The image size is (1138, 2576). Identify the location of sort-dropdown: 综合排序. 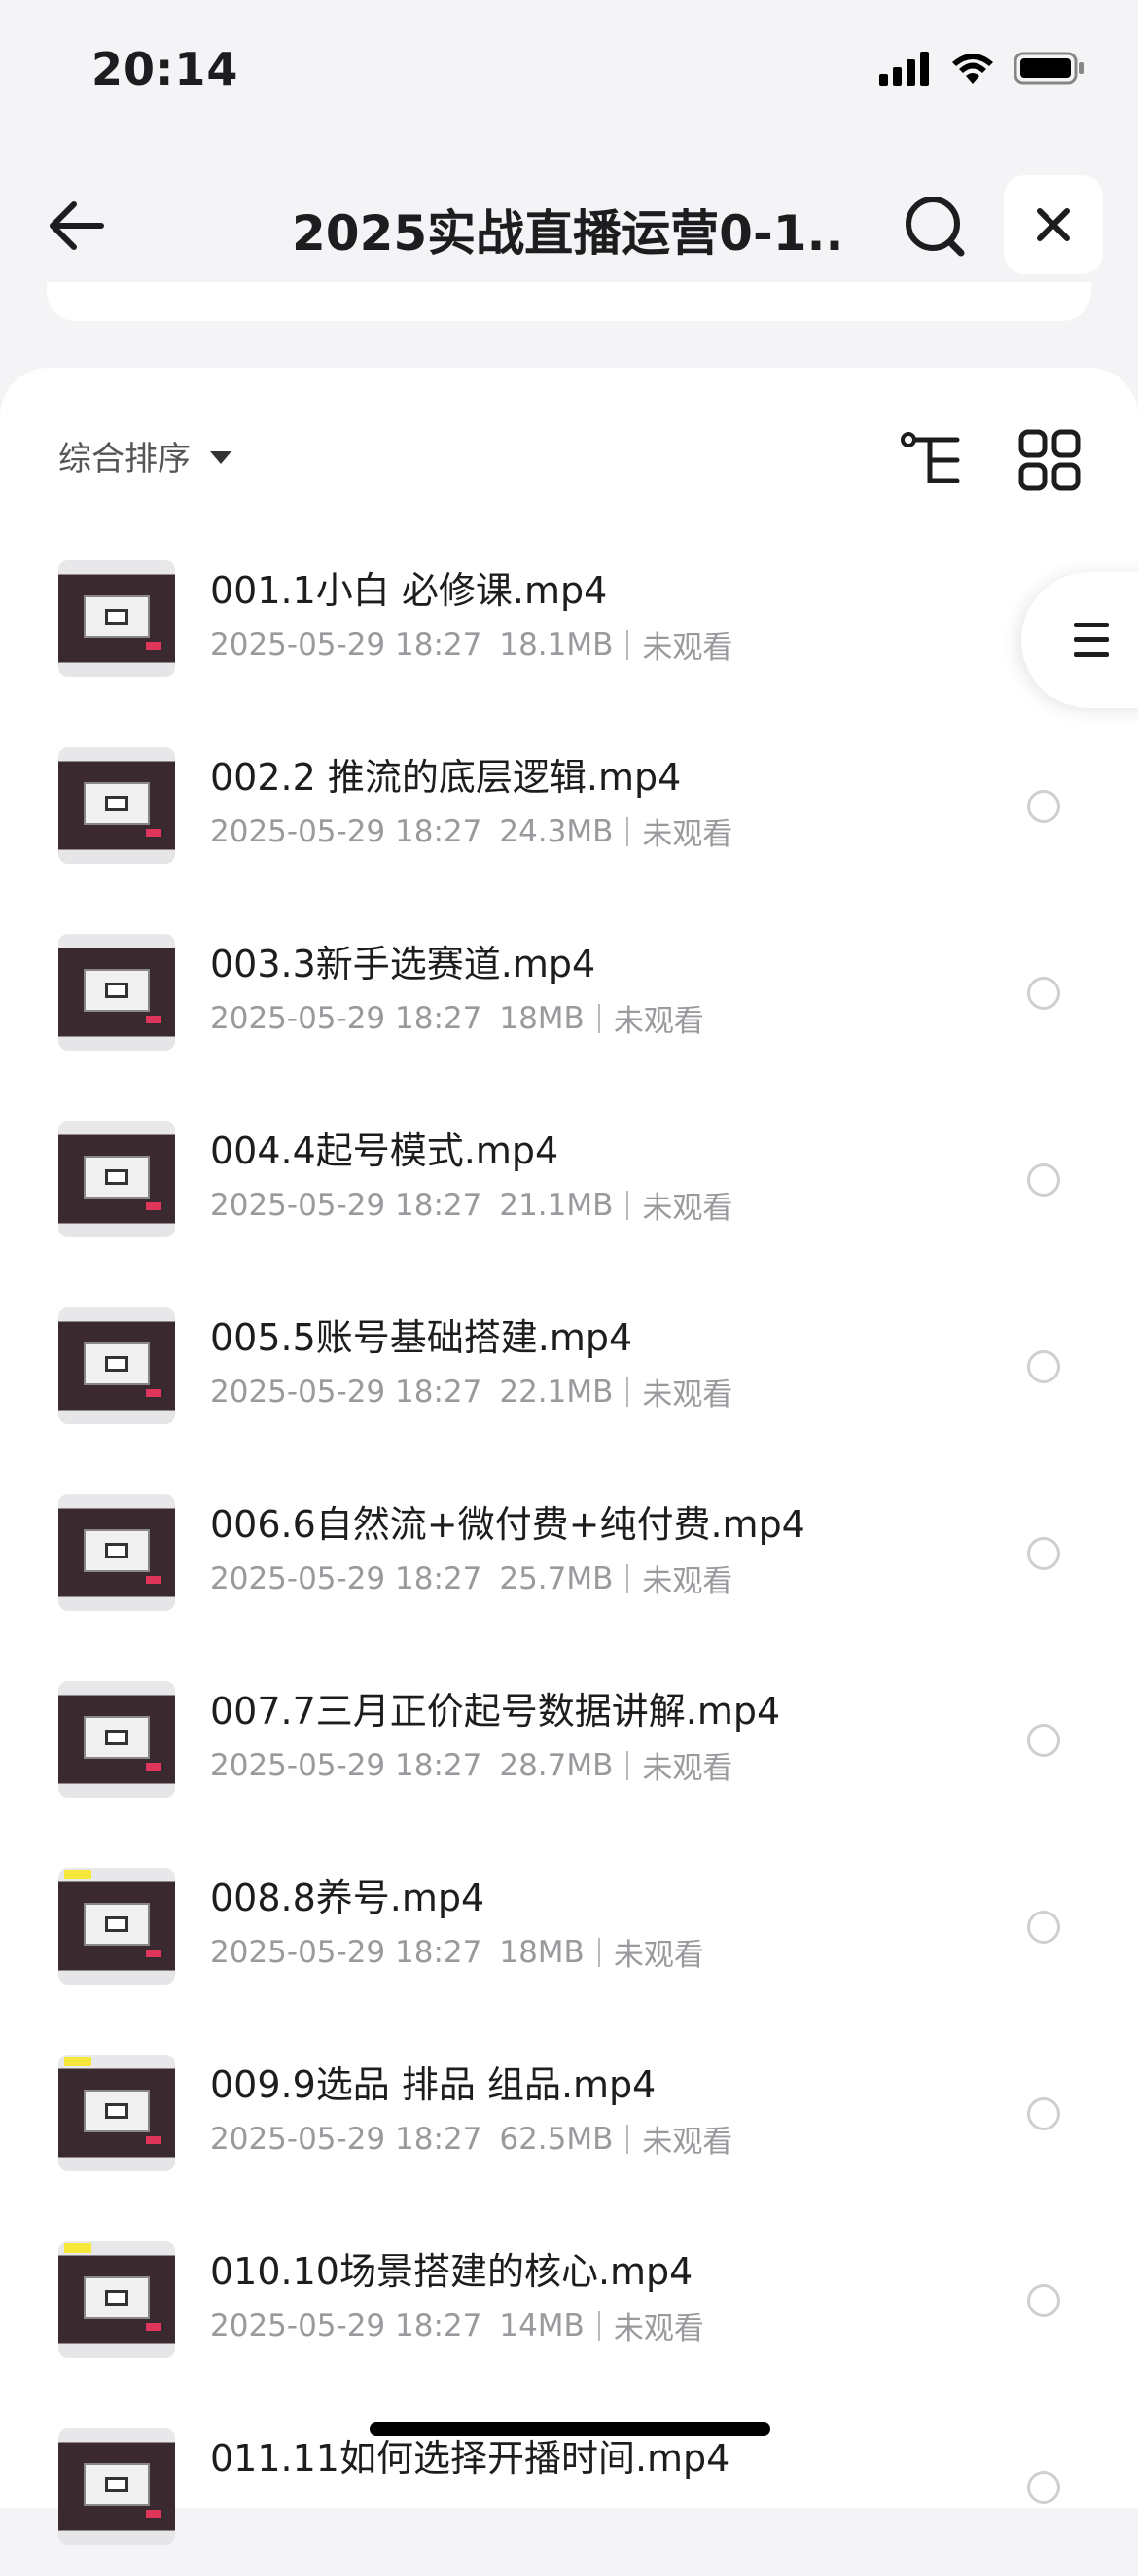
(144, 456).